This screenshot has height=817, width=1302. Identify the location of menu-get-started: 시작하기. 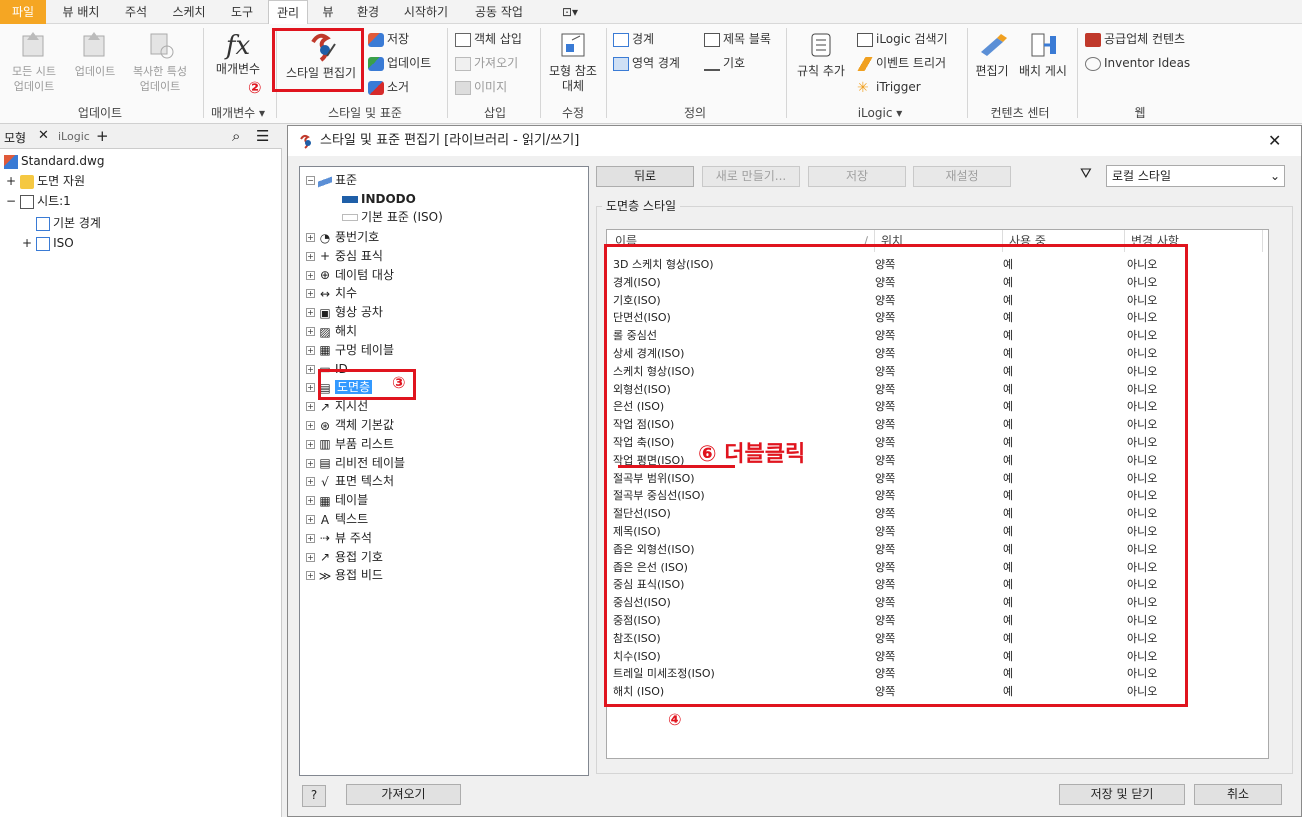
(426, 12).